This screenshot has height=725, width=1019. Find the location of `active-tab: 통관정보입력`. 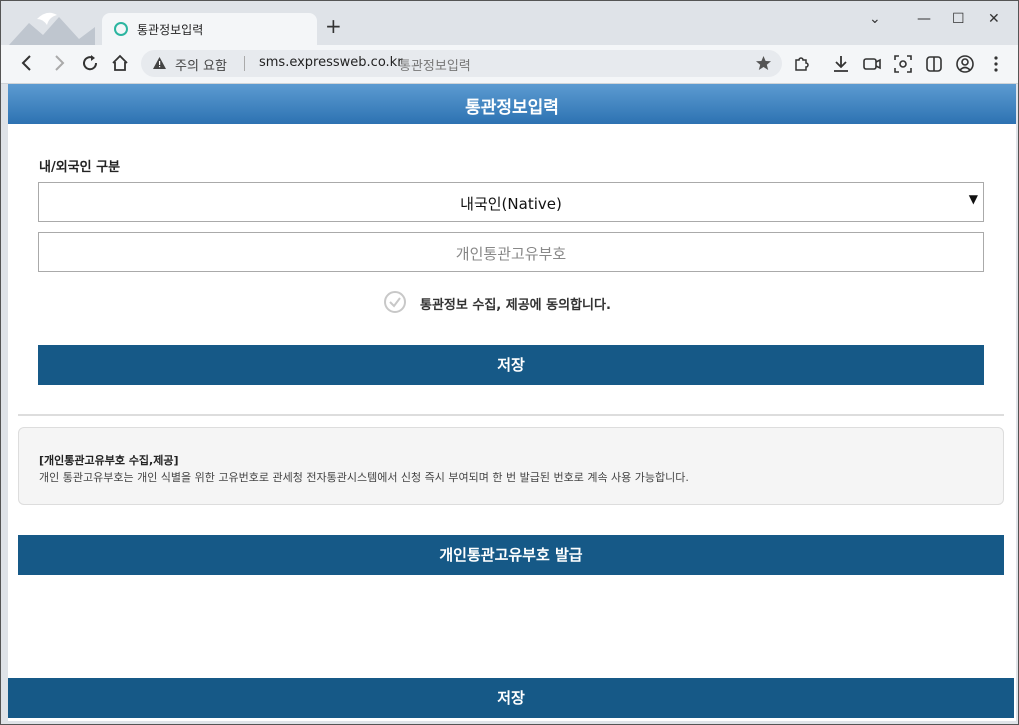

active-tab: 통관정보입력 is located at coordinates (209, 29).